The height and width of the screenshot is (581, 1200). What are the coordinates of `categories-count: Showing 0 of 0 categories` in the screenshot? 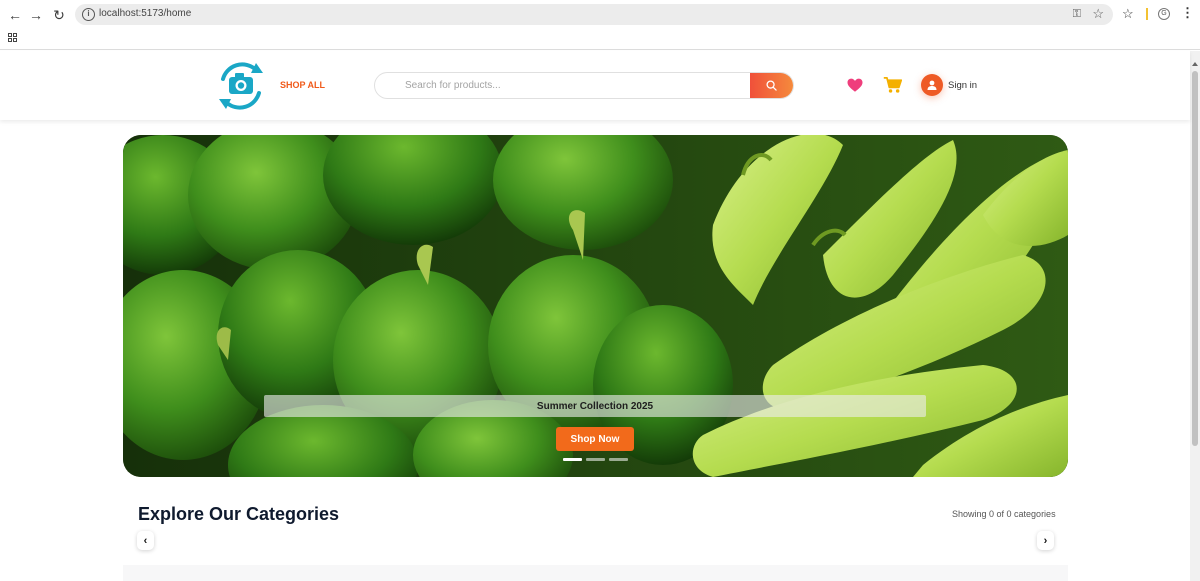 It's located at (1004, 514).